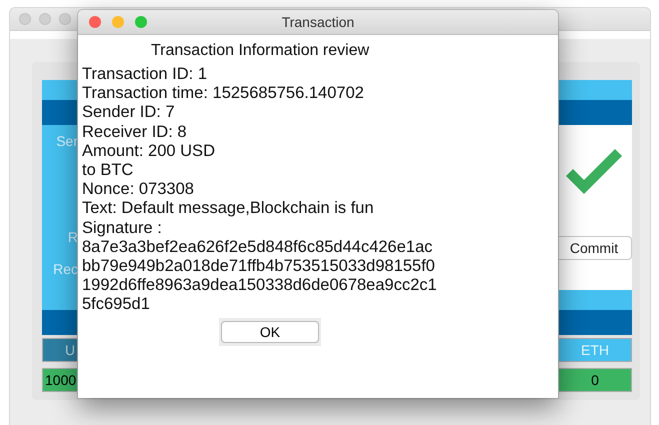 Image resolution: width=659 pixels, height=425 pixels. Describe the element at coordinates (228, 209) in the screenshot. I see `info-line: Text: Default message,Blockchain is fun` at that location.